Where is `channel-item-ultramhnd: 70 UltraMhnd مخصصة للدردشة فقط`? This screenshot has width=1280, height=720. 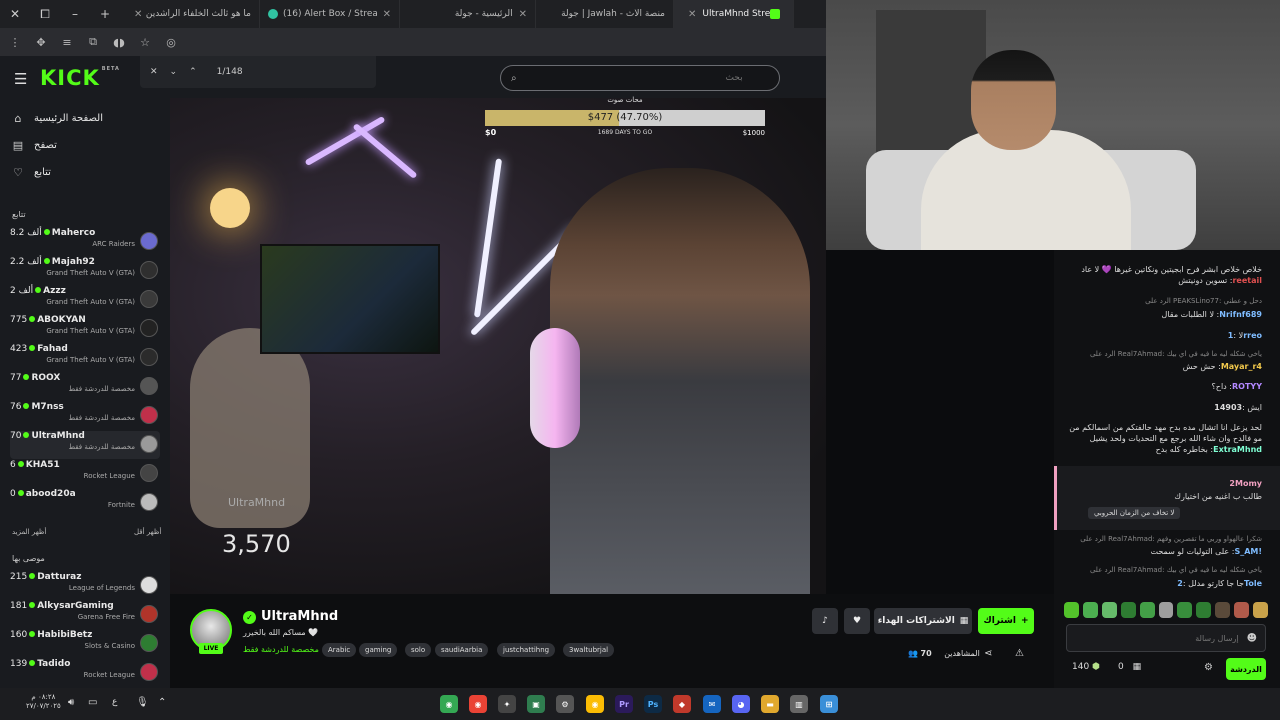
channel-item-ultramhnd: 70 UltraMhnd مخصصة للدردشة فقط is located at coordinates (85, 445).